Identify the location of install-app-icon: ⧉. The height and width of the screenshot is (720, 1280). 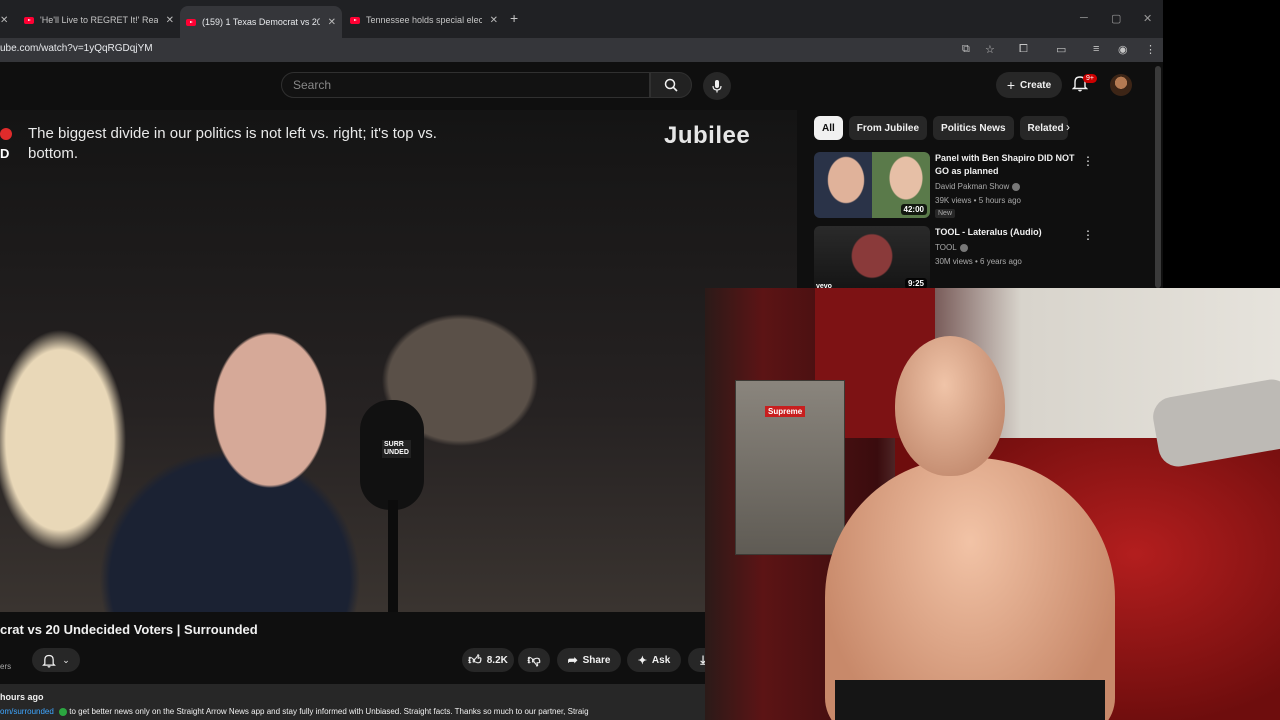
(966, 49).